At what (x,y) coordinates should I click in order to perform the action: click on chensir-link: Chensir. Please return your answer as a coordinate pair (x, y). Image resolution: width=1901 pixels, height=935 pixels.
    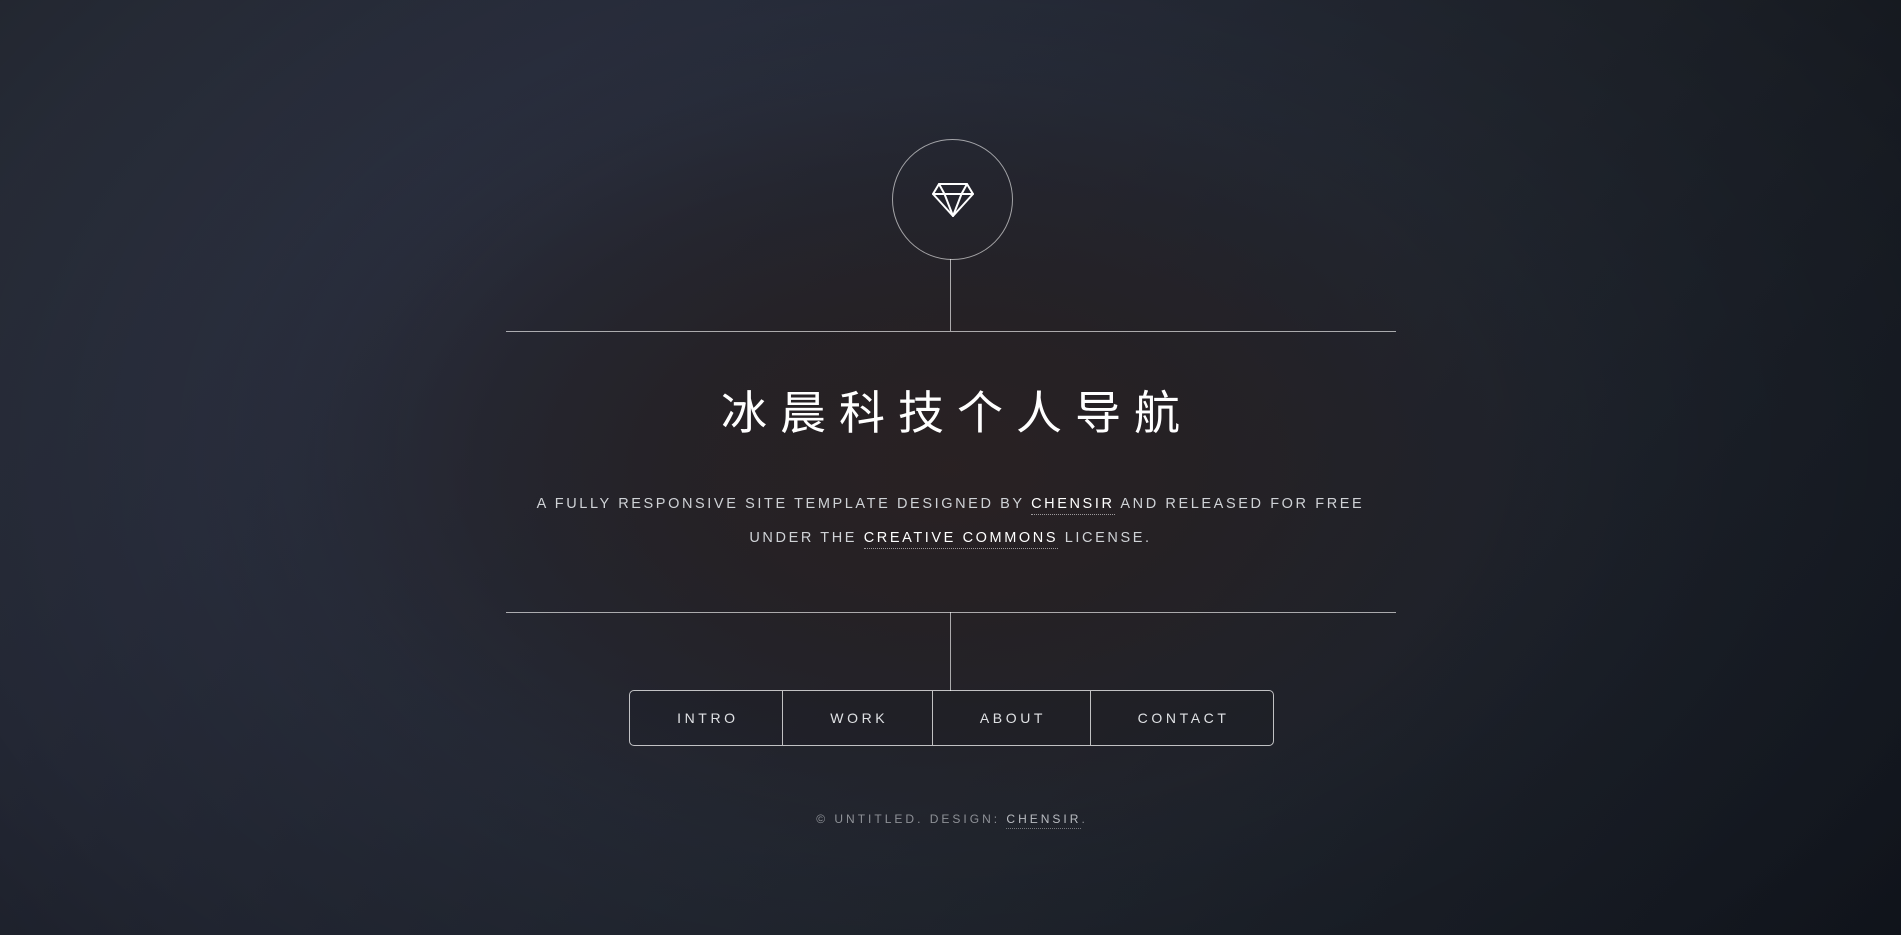
    Looking at the image, I should click on (1073, 505).